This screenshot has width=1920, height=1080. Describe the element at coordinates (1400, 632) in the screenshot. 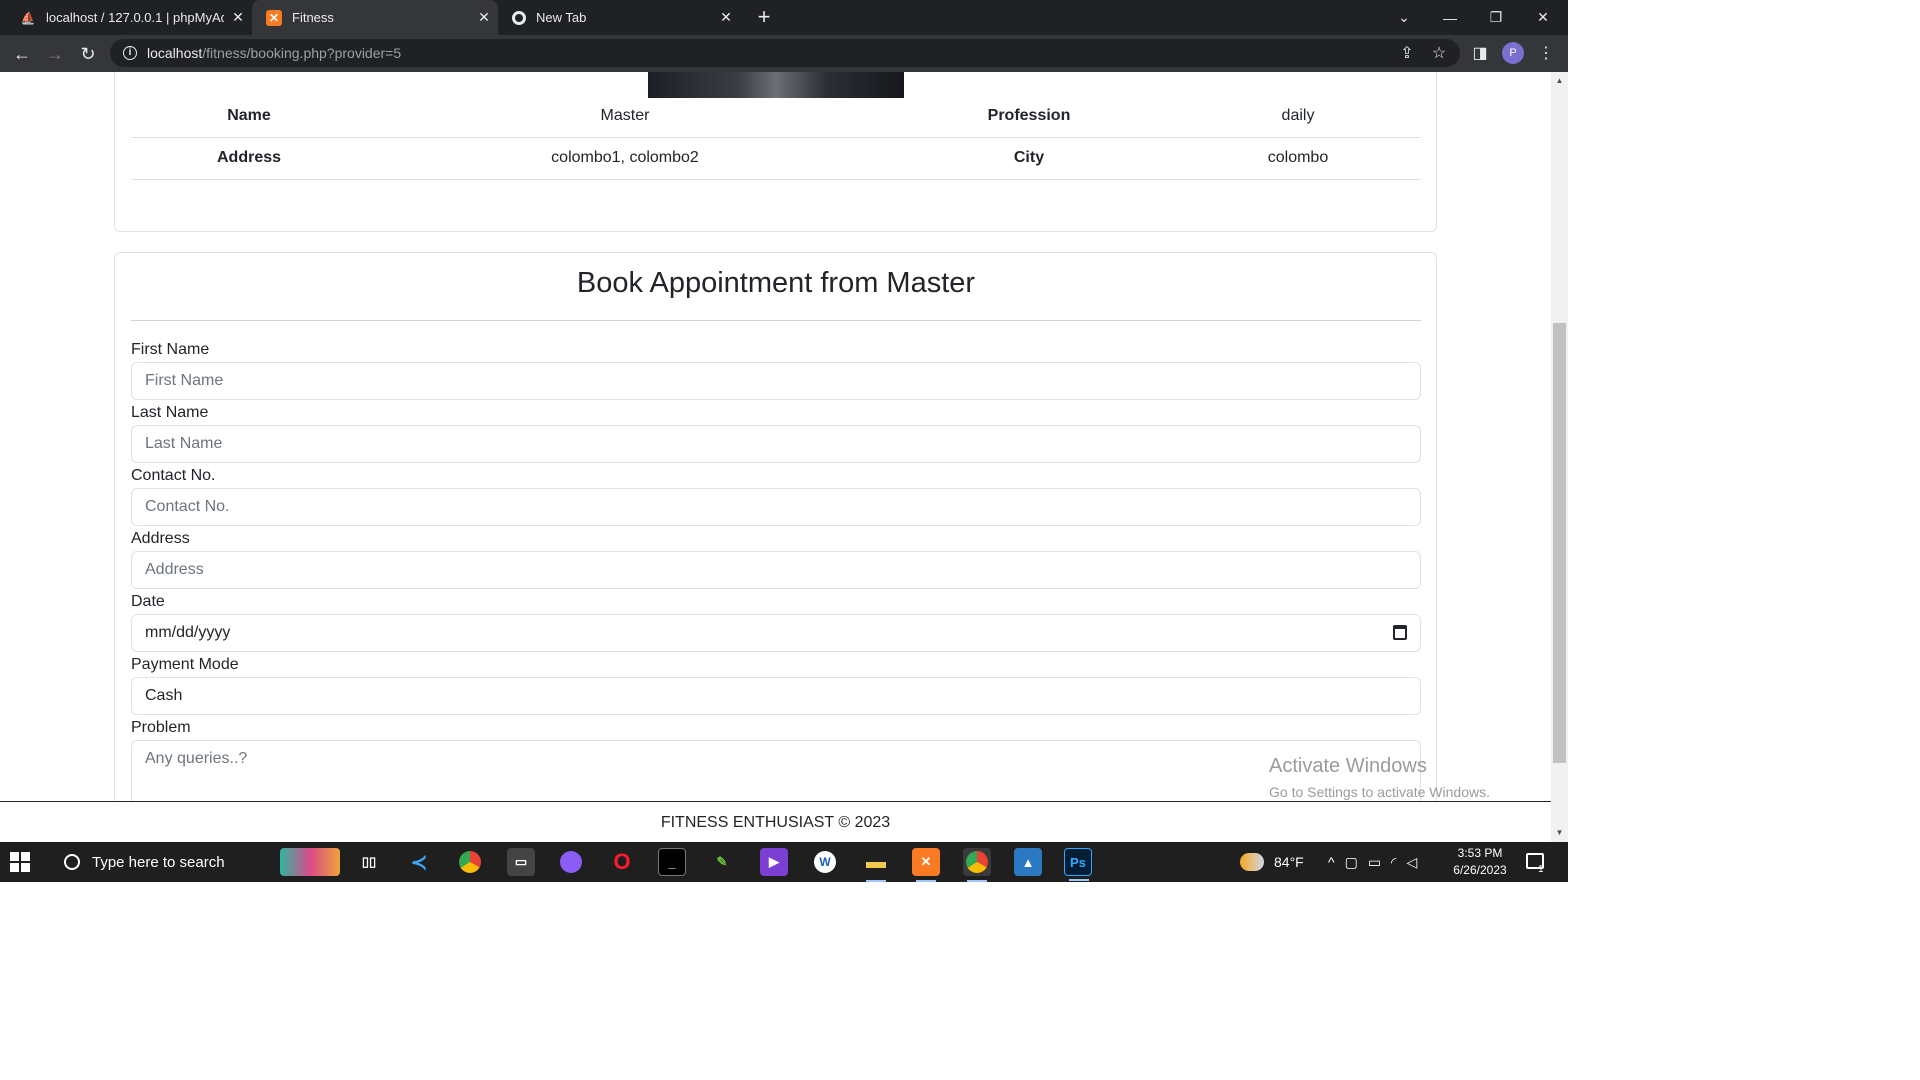

I see `calendar-icon` at that location.